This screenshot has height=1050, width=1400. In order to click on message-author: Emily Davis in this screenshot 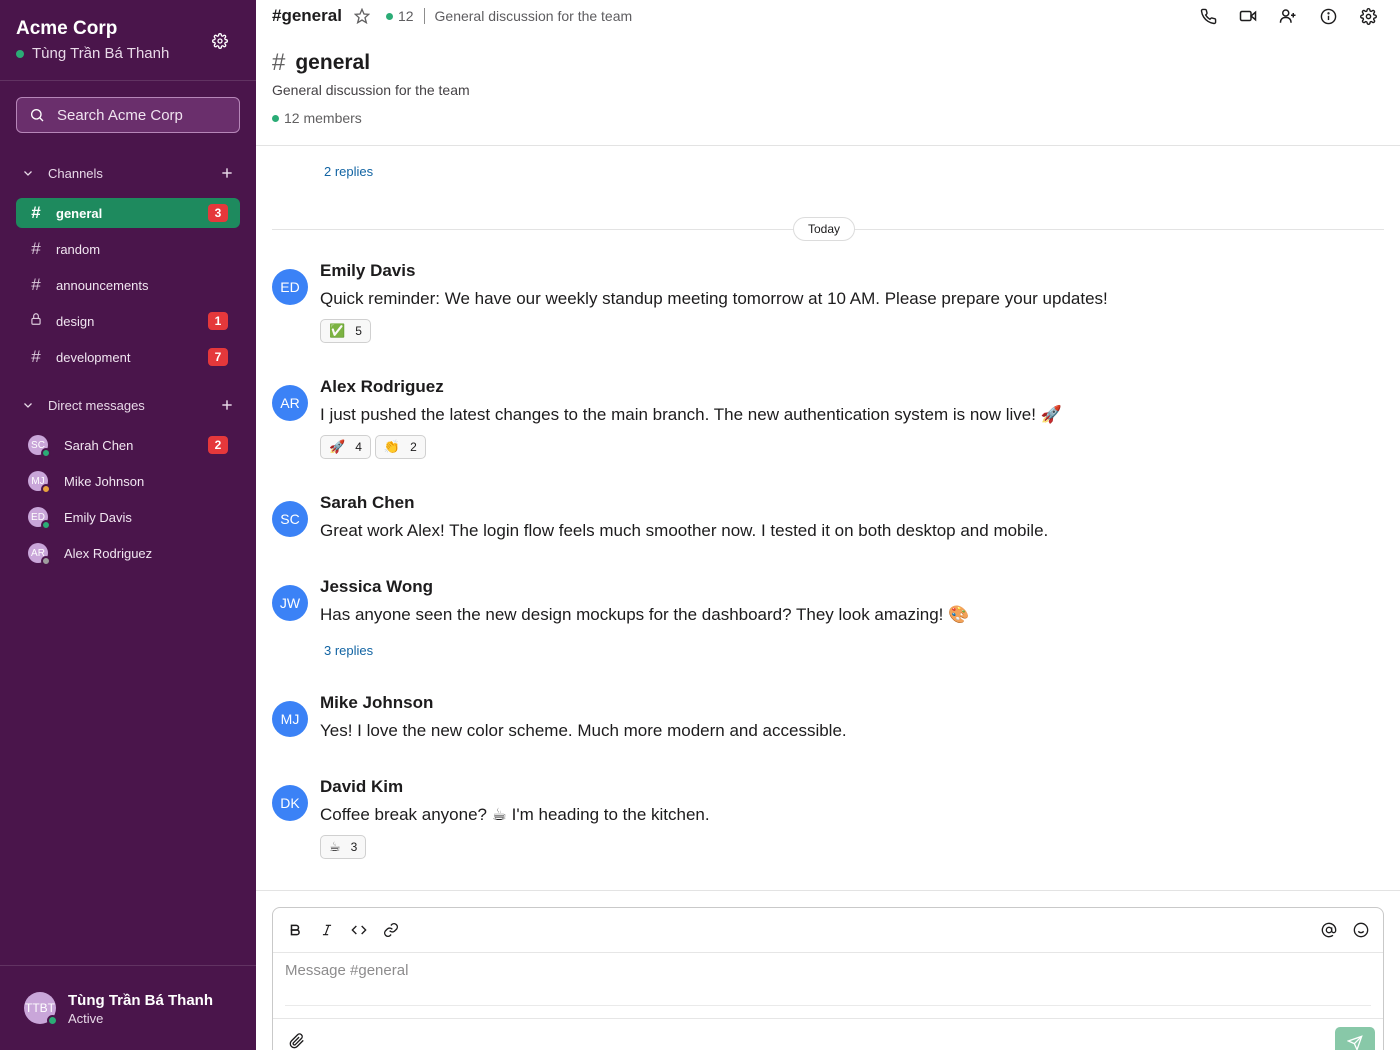, I will do `click(367, 271)`.